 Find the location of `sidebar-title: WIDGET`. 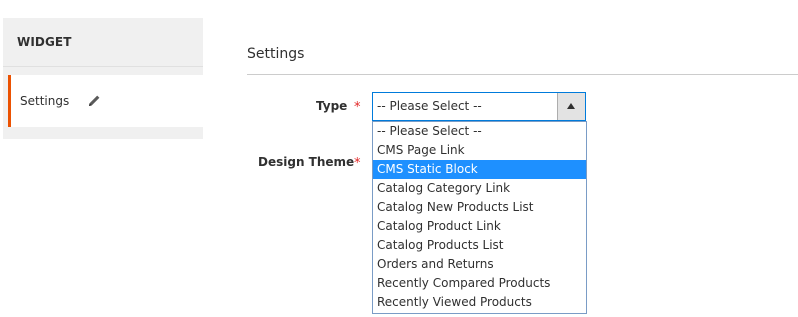

sidebar-title: WIDGET is located at coordinates (44, 42).